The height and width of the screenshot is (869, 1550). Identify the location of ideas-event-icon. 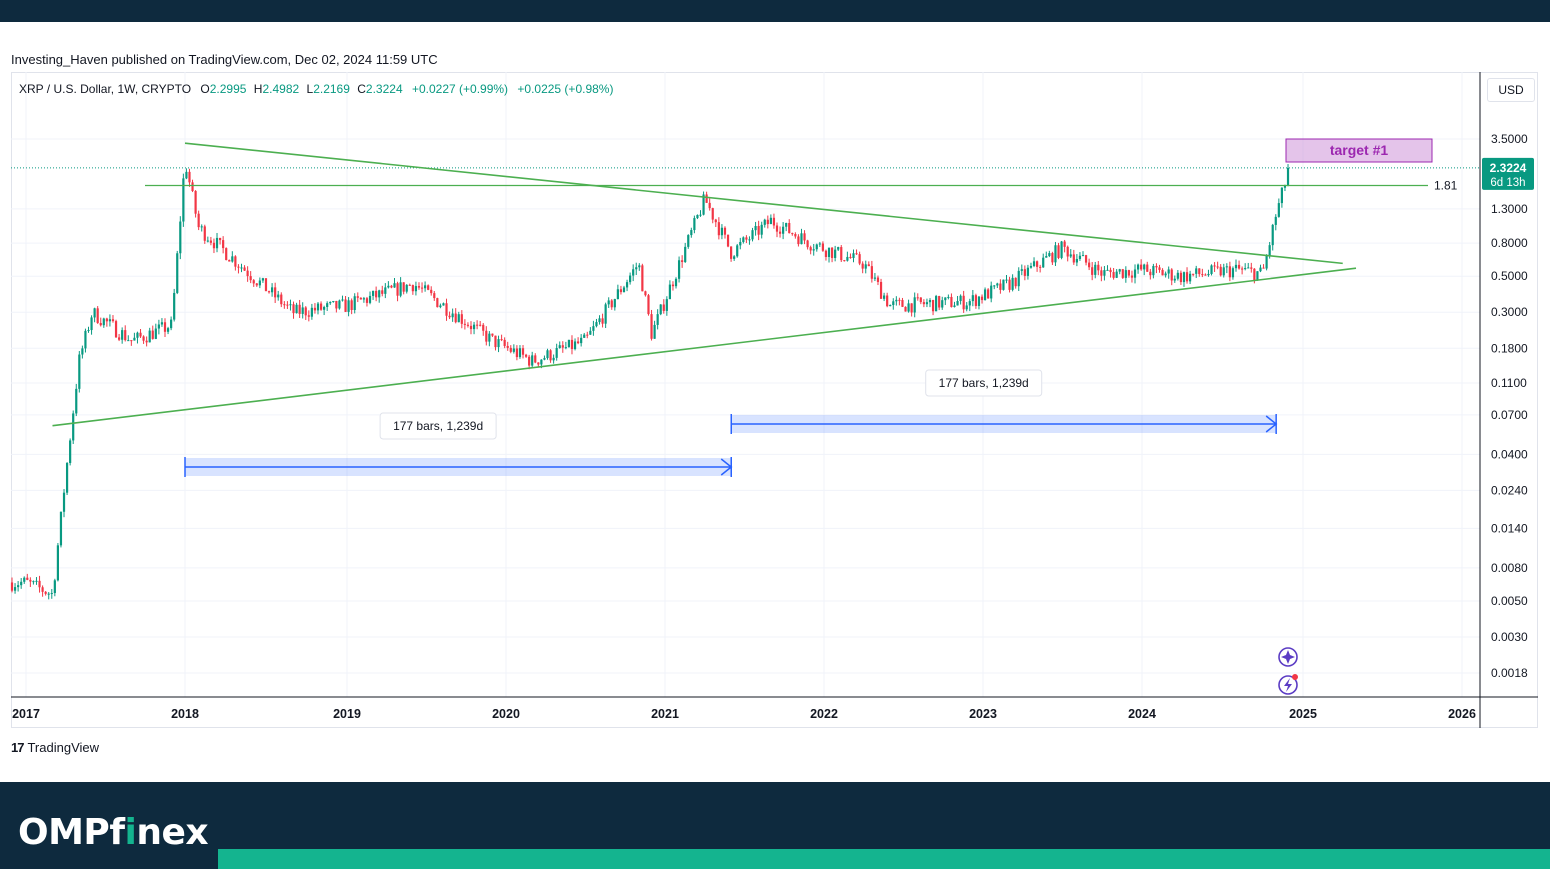
(1288, 657).